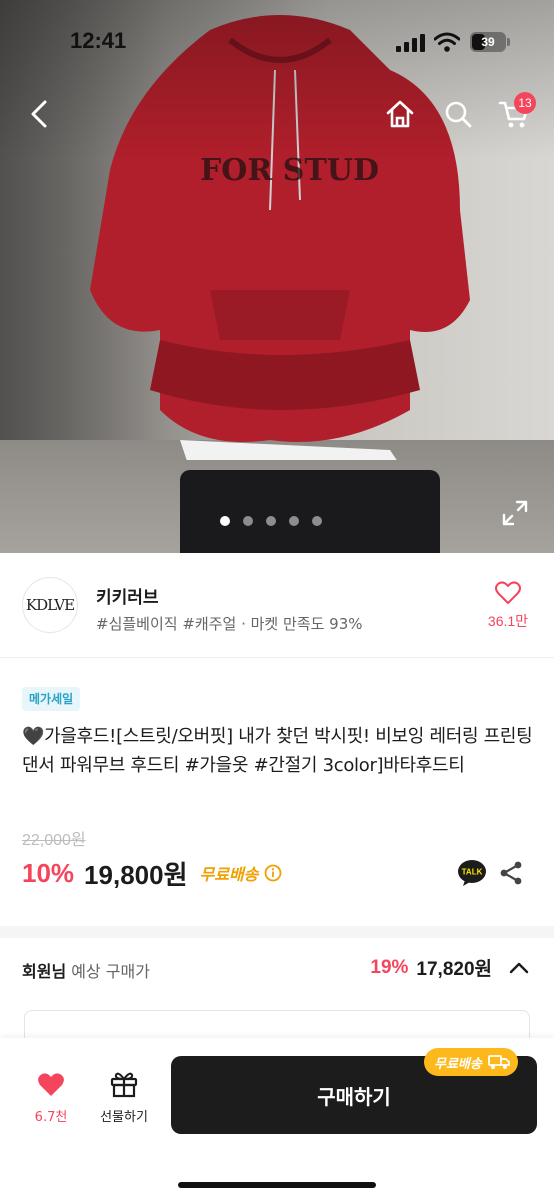  What do you see at coordinates (44, 971) in the screenshot?
I see `member-label-bold: 회원님` at bounding box center [44, 971].